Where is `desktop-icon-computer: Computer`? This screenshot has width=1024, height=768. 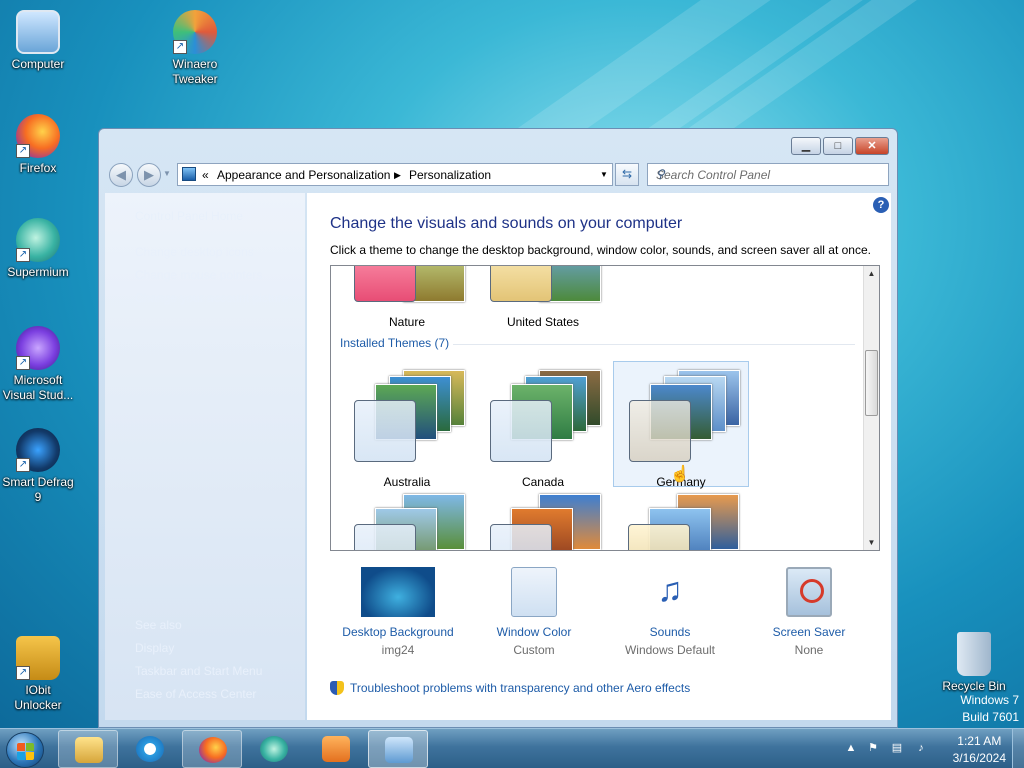
desktop-icon-computer: Computer is located at coordinates (38, 41).